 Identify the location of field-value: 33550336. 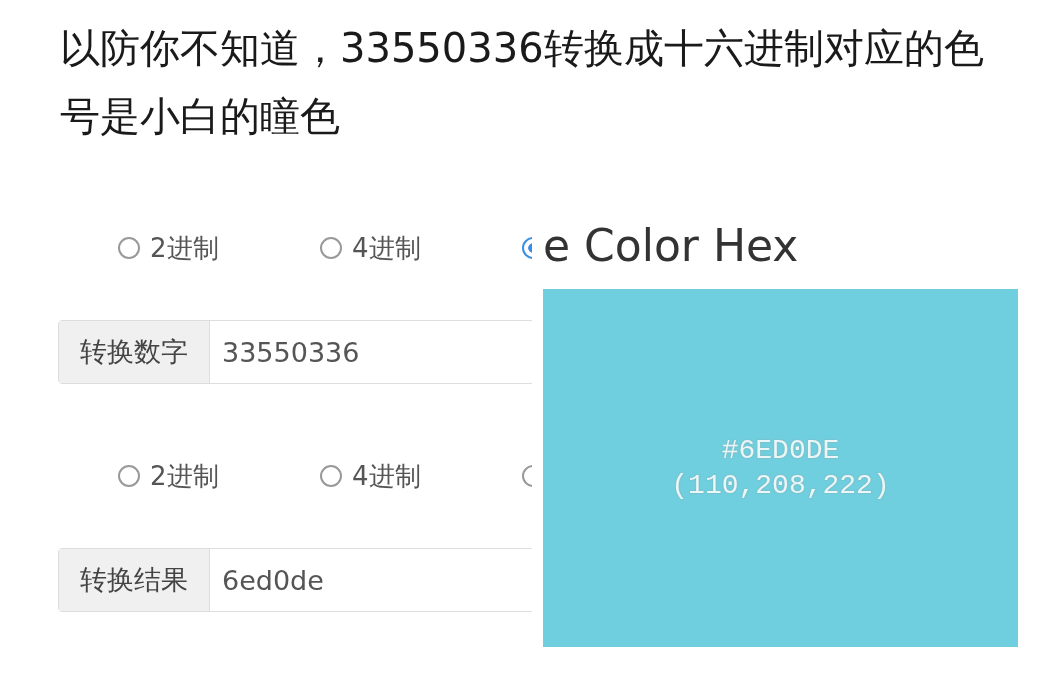
(290, 352).